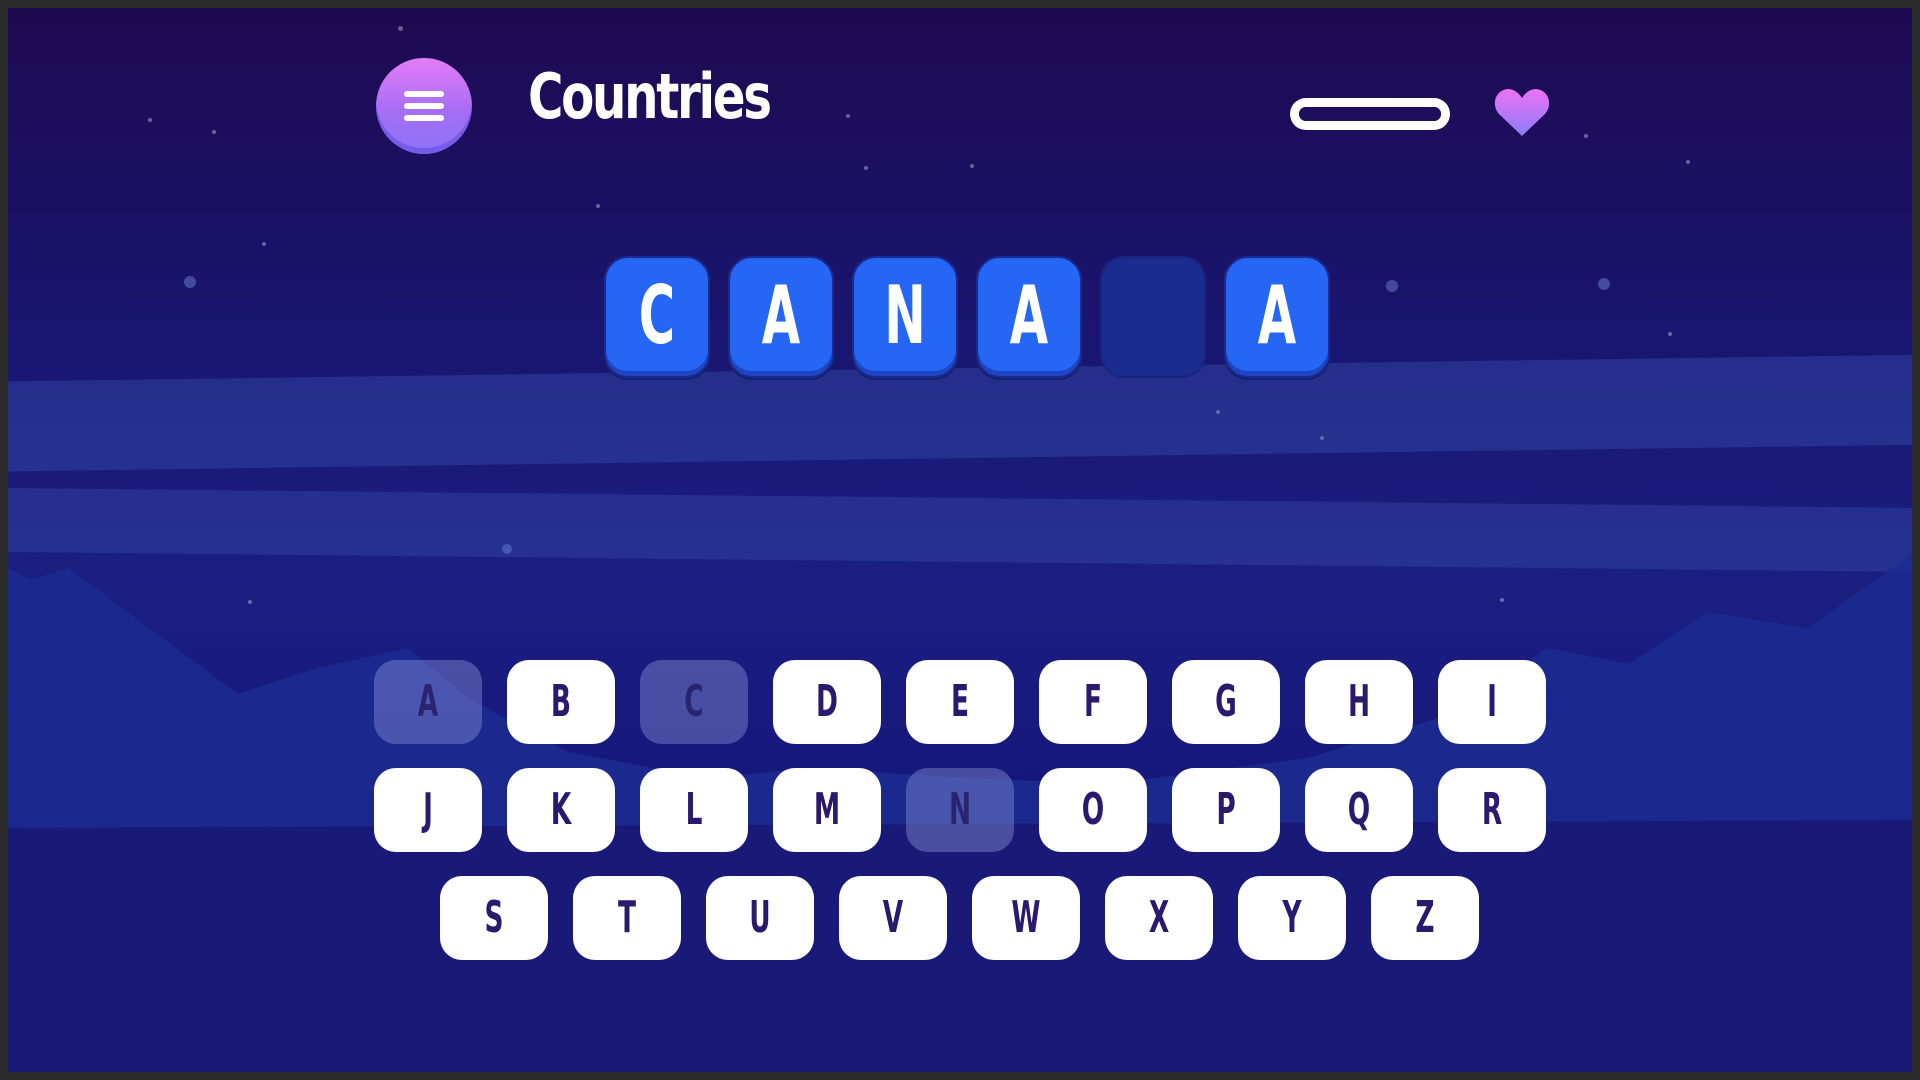  I want to click on key-label: W, so click(1026, 917).